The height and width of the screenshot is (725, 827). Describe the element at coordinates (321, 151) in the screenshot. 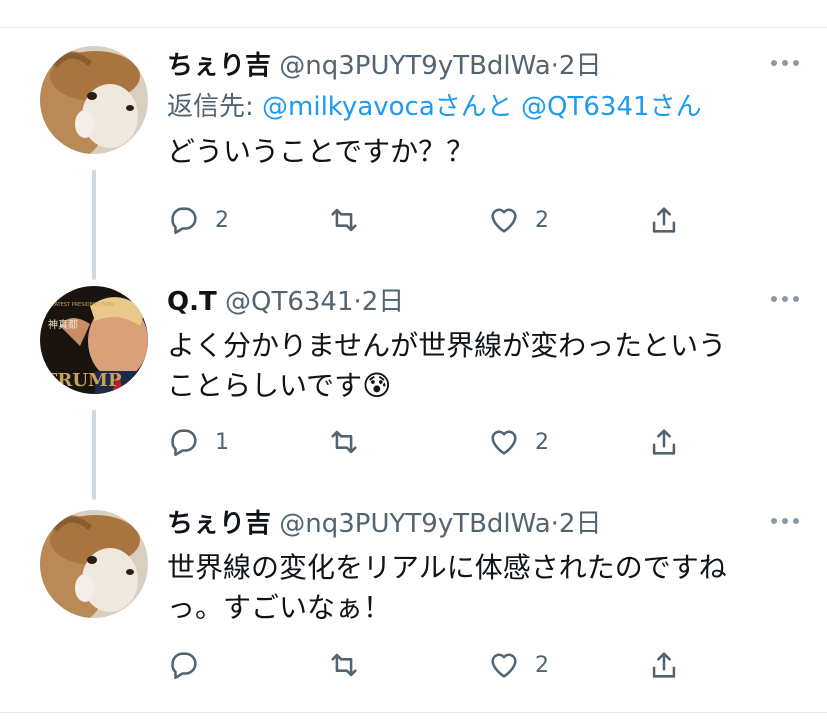

I see `tweet-text: どういうことですか？？` at that location.